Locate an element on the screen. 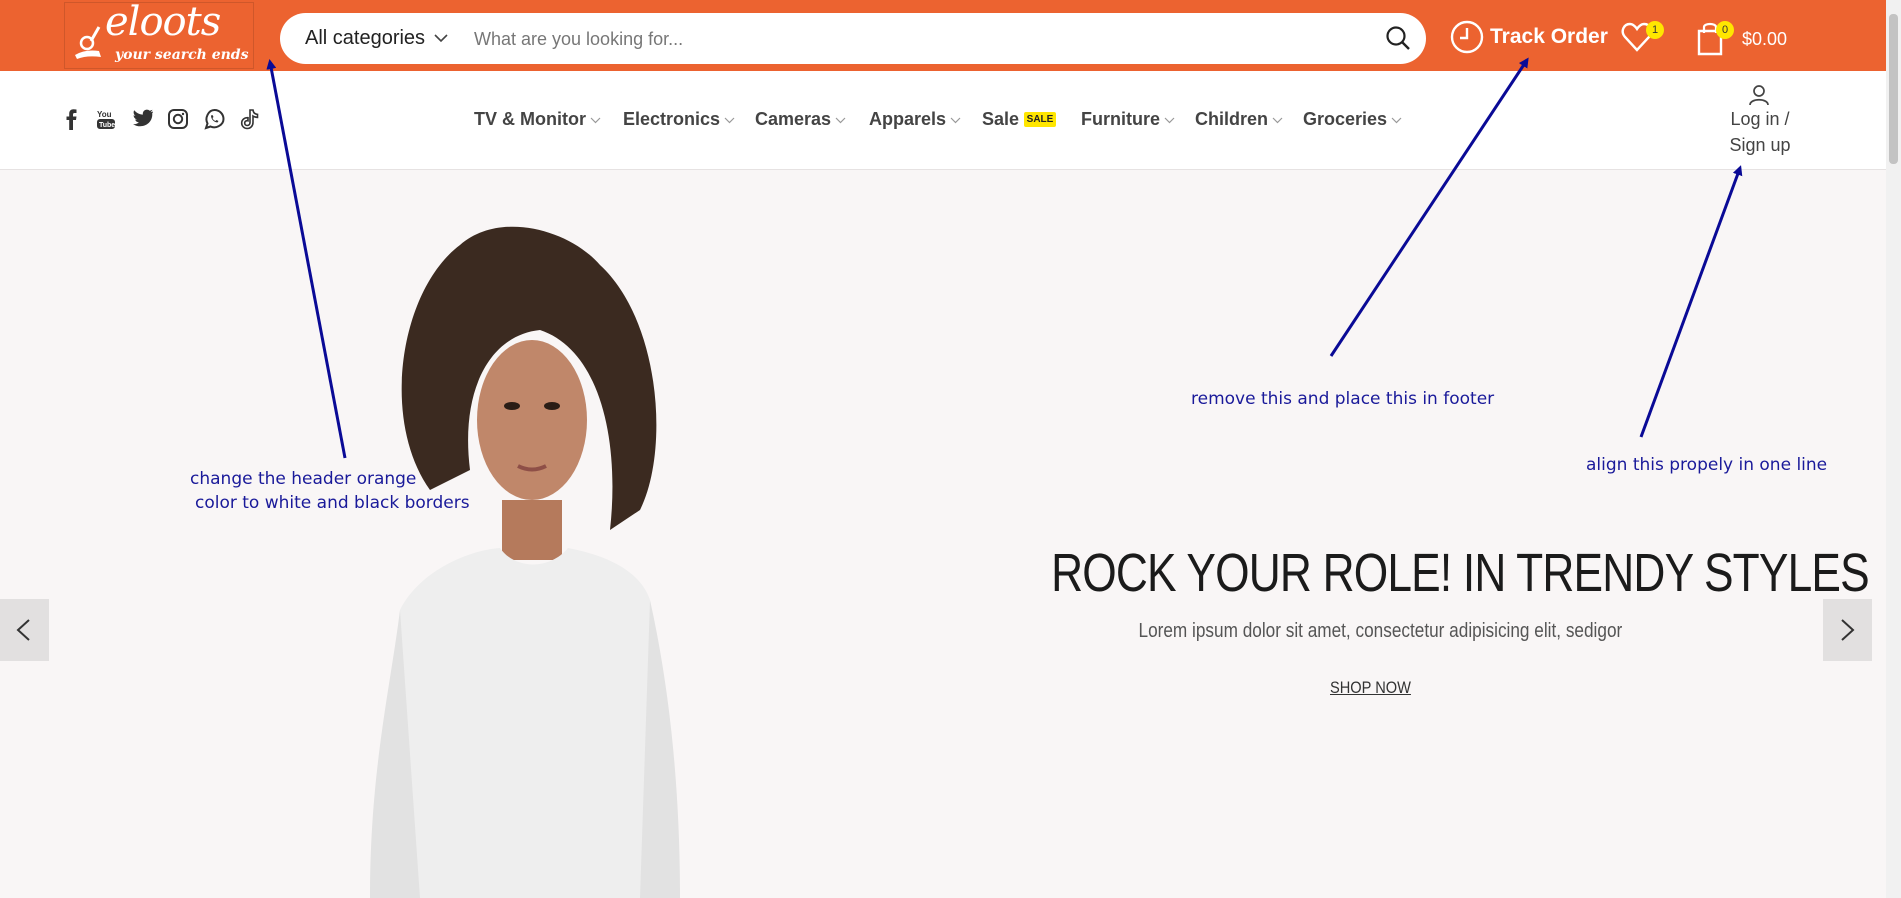 The image size is (1901, 898). scrollbar-thumb is located at coordinates (1893, 89).